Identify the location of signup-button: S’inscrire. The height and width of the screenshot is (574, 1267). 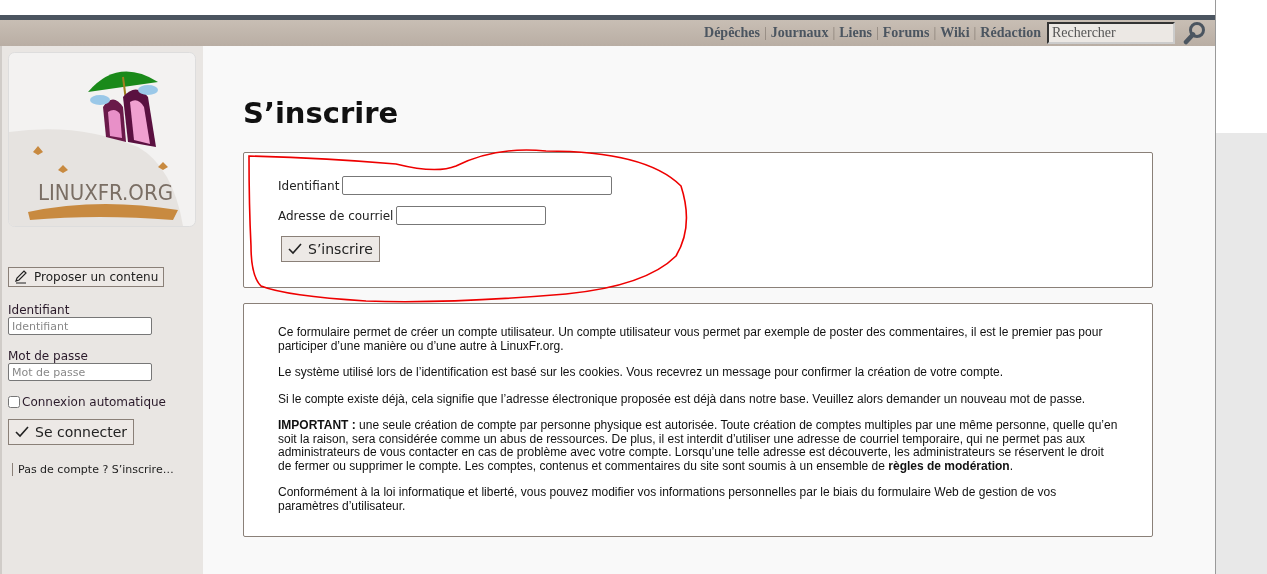
(330, 249).